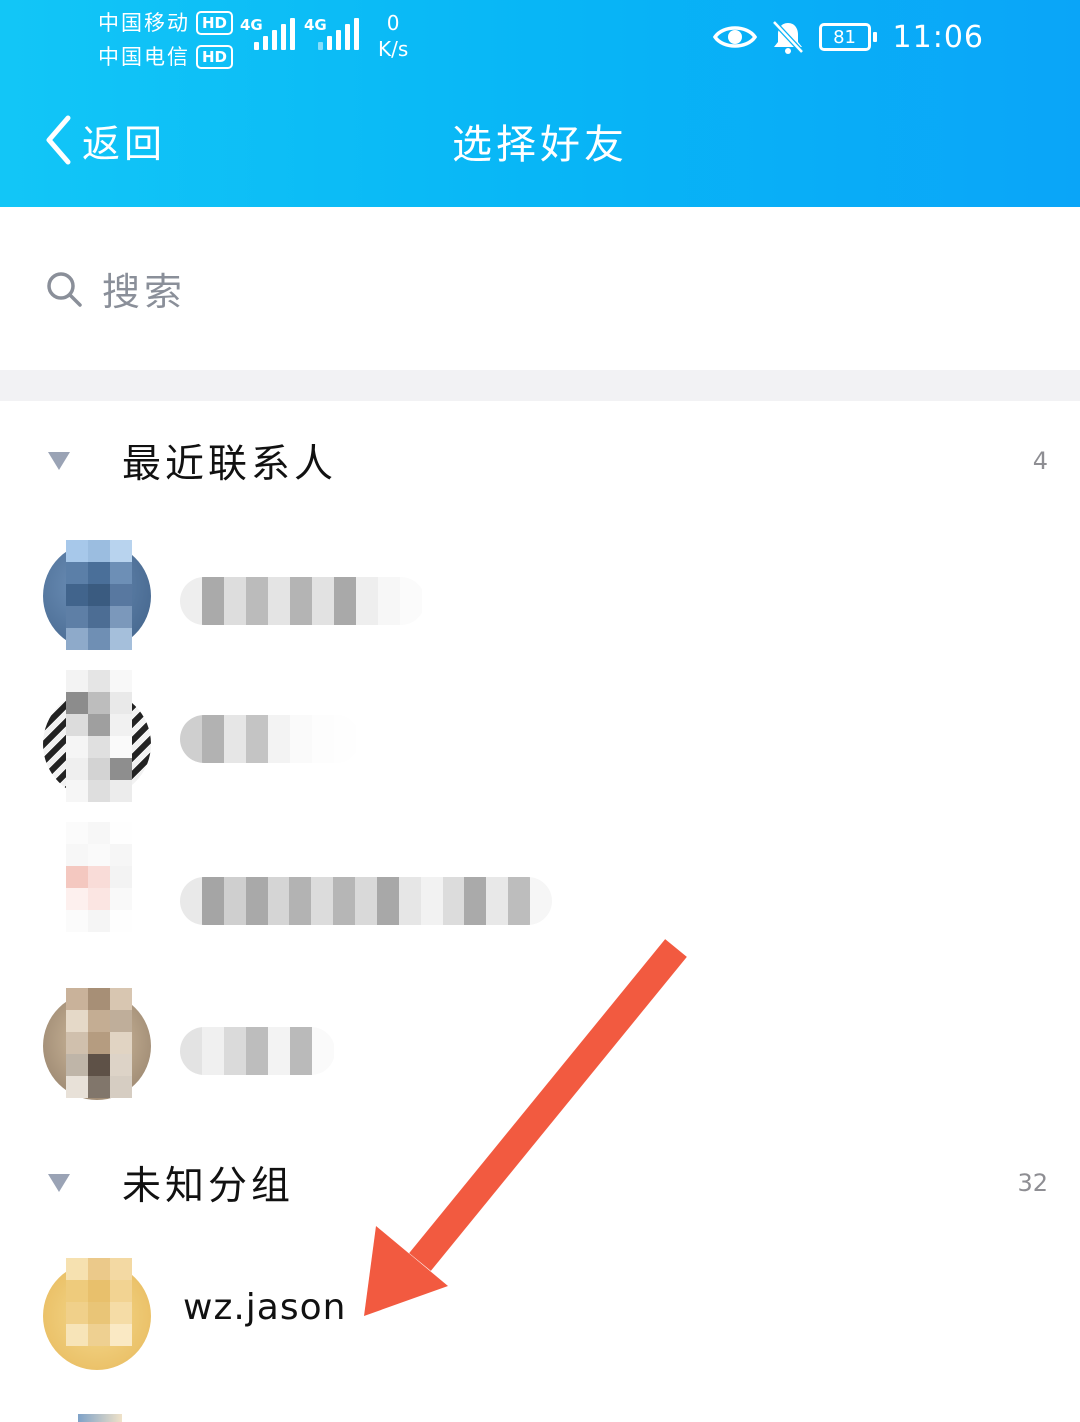 This screenshot has width=1080, height=1422. What do you see at coordinates (144, 288) in the screenshot?
I see `search-input: 搜索` at bounding box center [144, 288].